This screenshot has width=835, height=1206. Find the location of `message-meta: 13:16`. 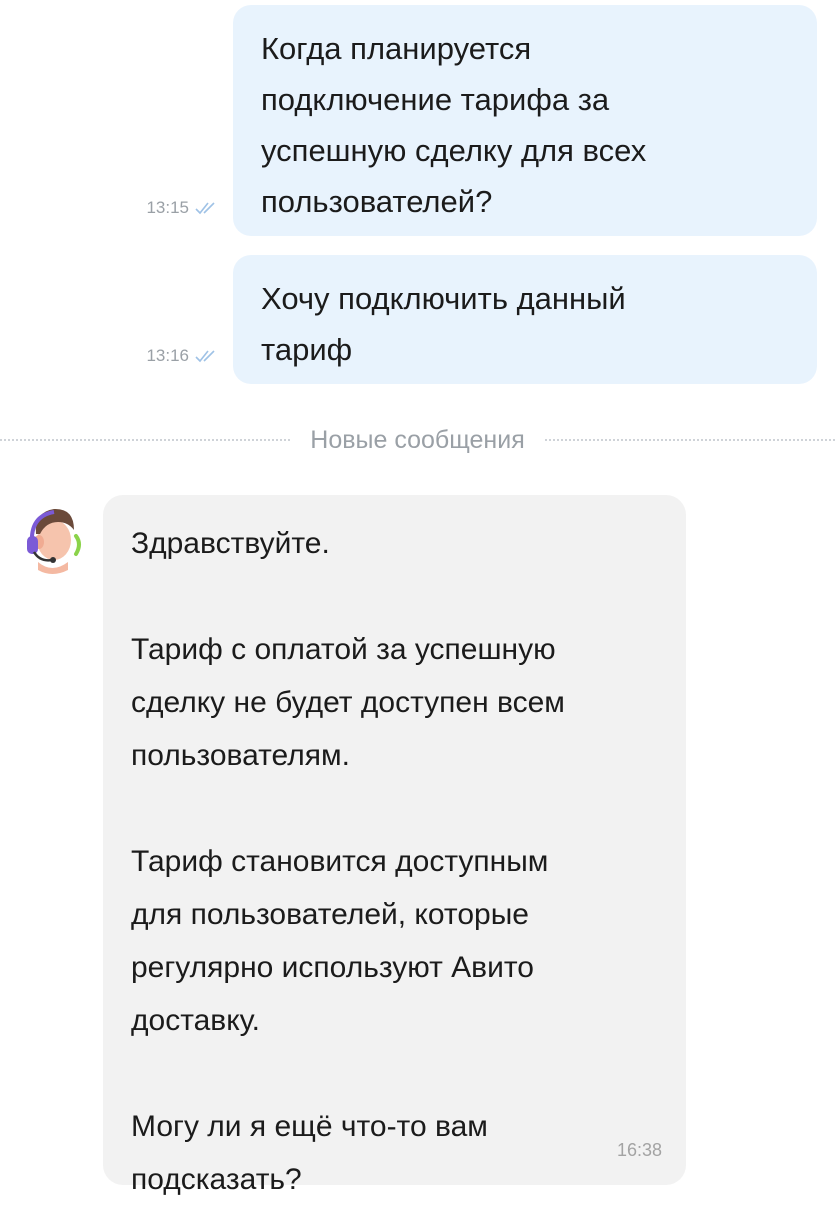

message-meta: 13:16 is located at coordinates (182, 356).